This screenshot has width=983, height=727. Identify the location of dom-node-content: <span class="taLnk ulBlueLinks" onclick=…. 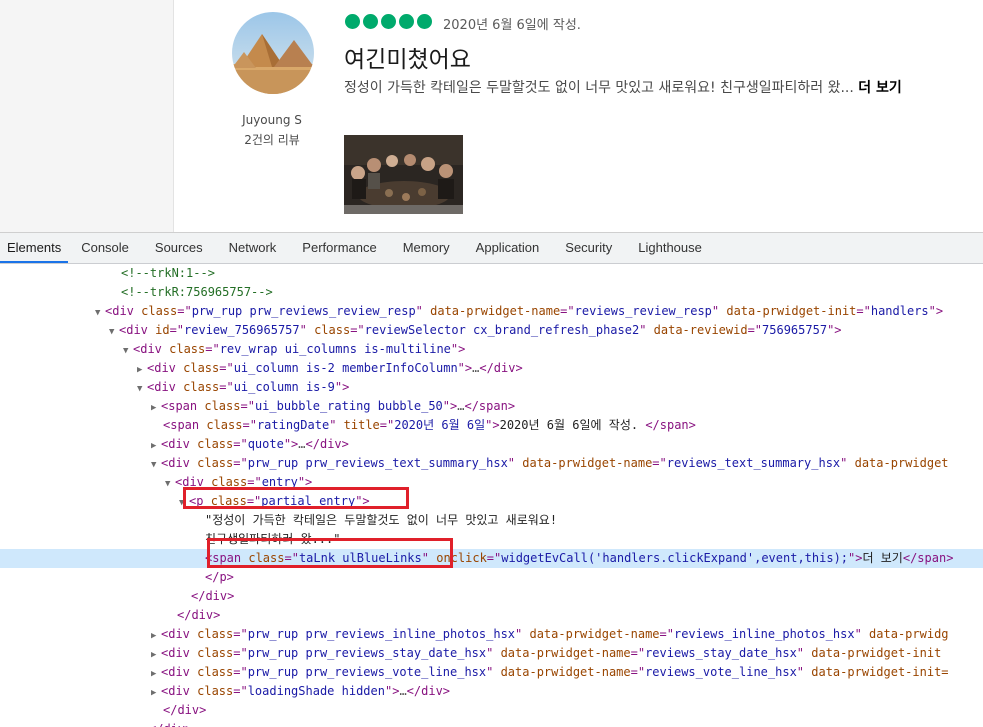
(579, 558).